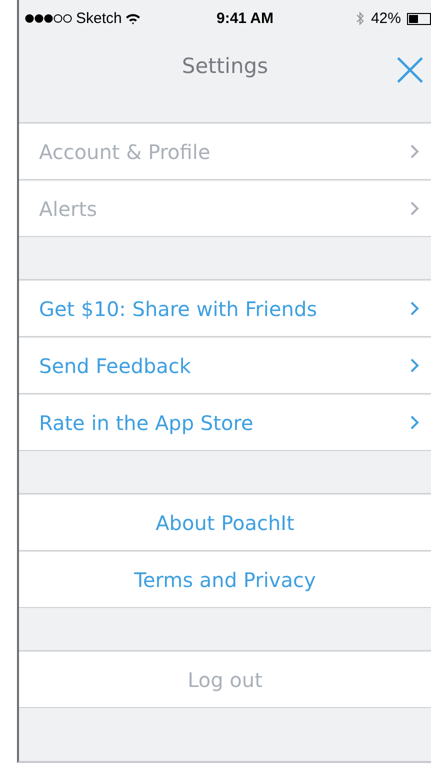  I want to click on signal-icon, so click(49, 18).